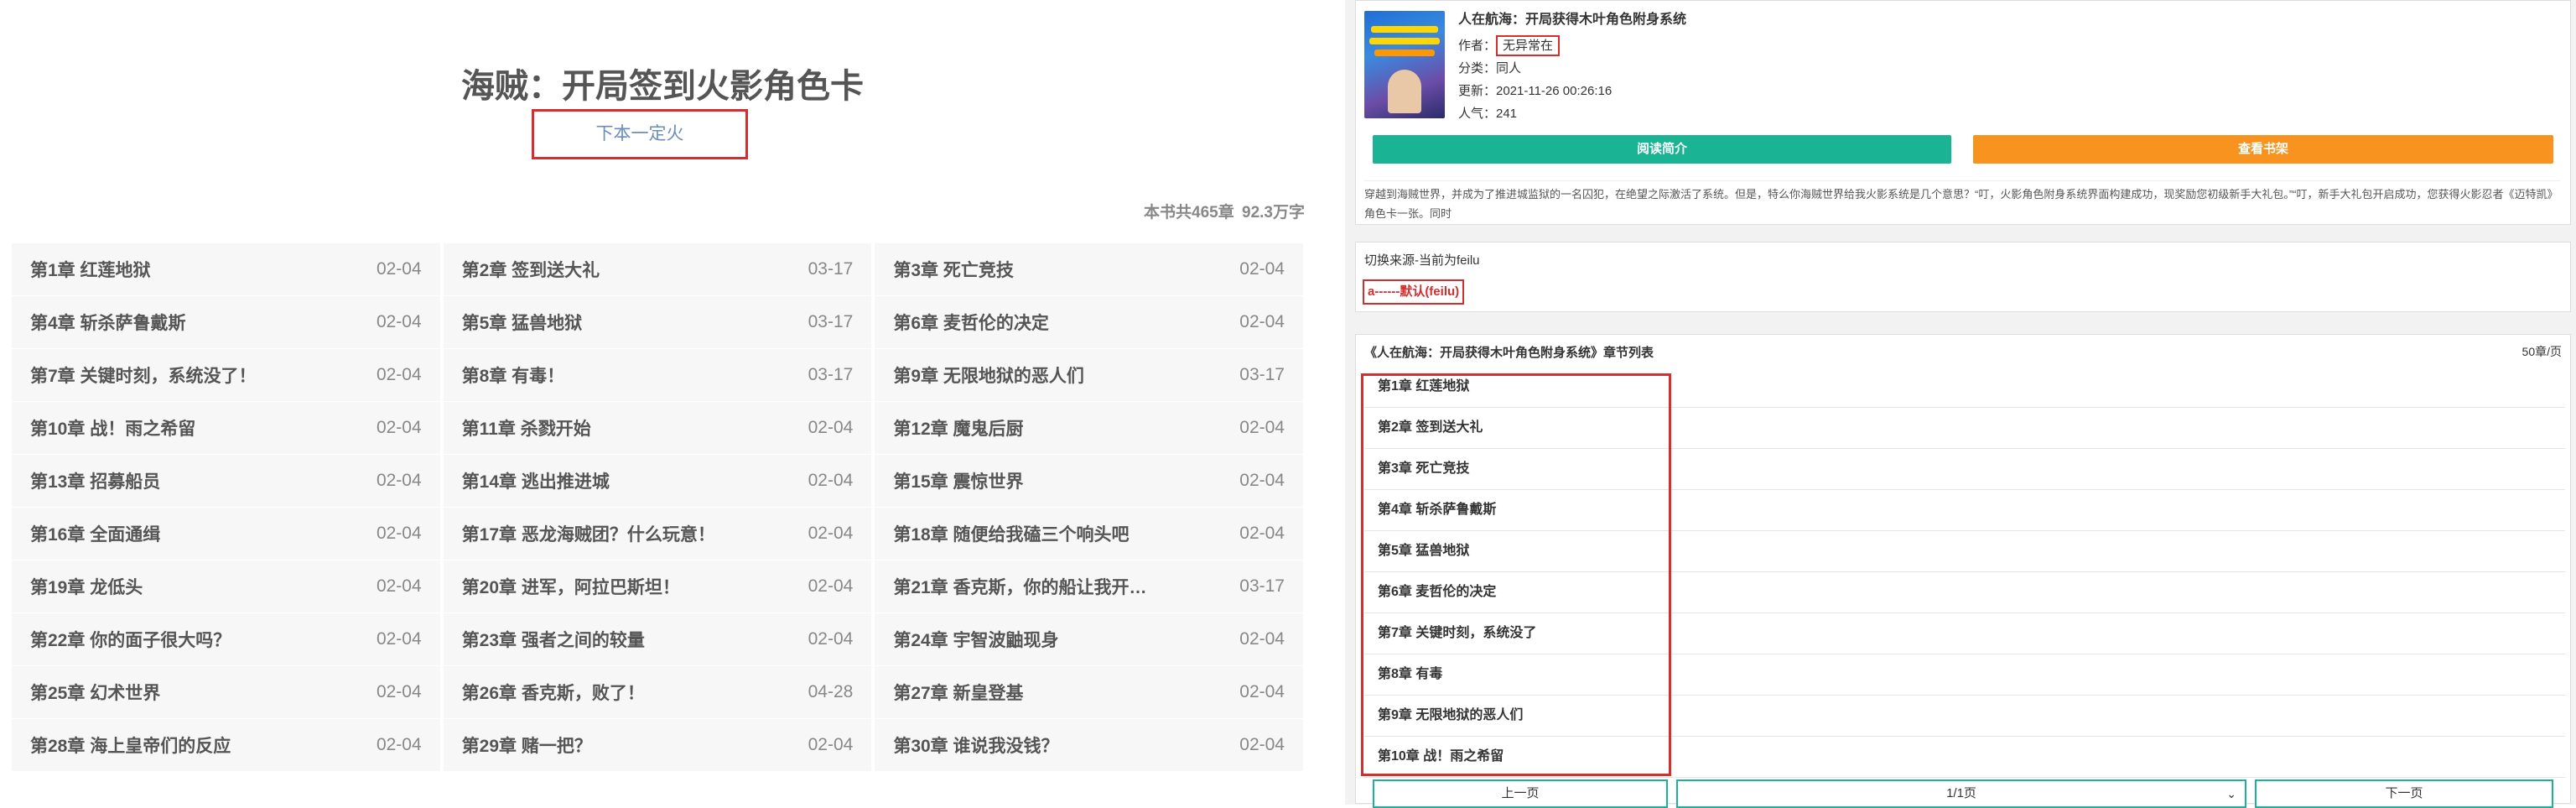 This screenshot has width=2576, height=808. Describe the element at coordinates (522, 323) in the screenshot. I see `chapter-title: 第5章 猛兽地狱` at that location.